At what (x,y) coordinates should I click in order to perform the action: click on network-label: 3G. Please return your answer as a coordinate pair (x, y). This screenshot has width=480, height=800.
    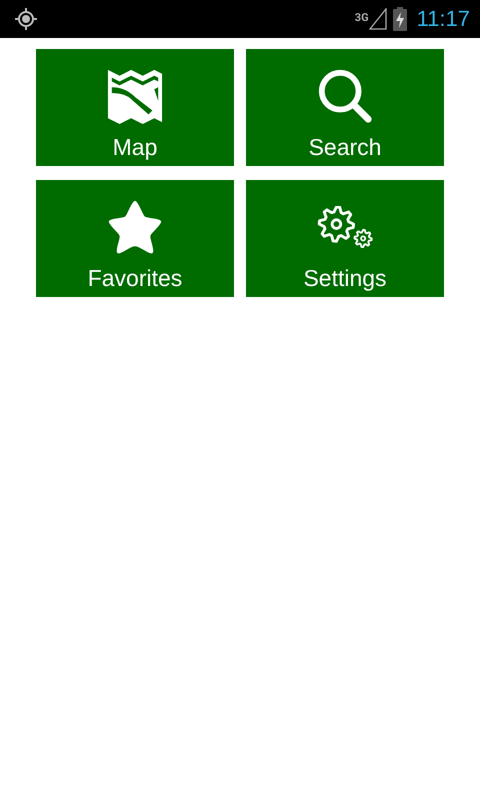
    Looking at the image, I should click on (361, 17).